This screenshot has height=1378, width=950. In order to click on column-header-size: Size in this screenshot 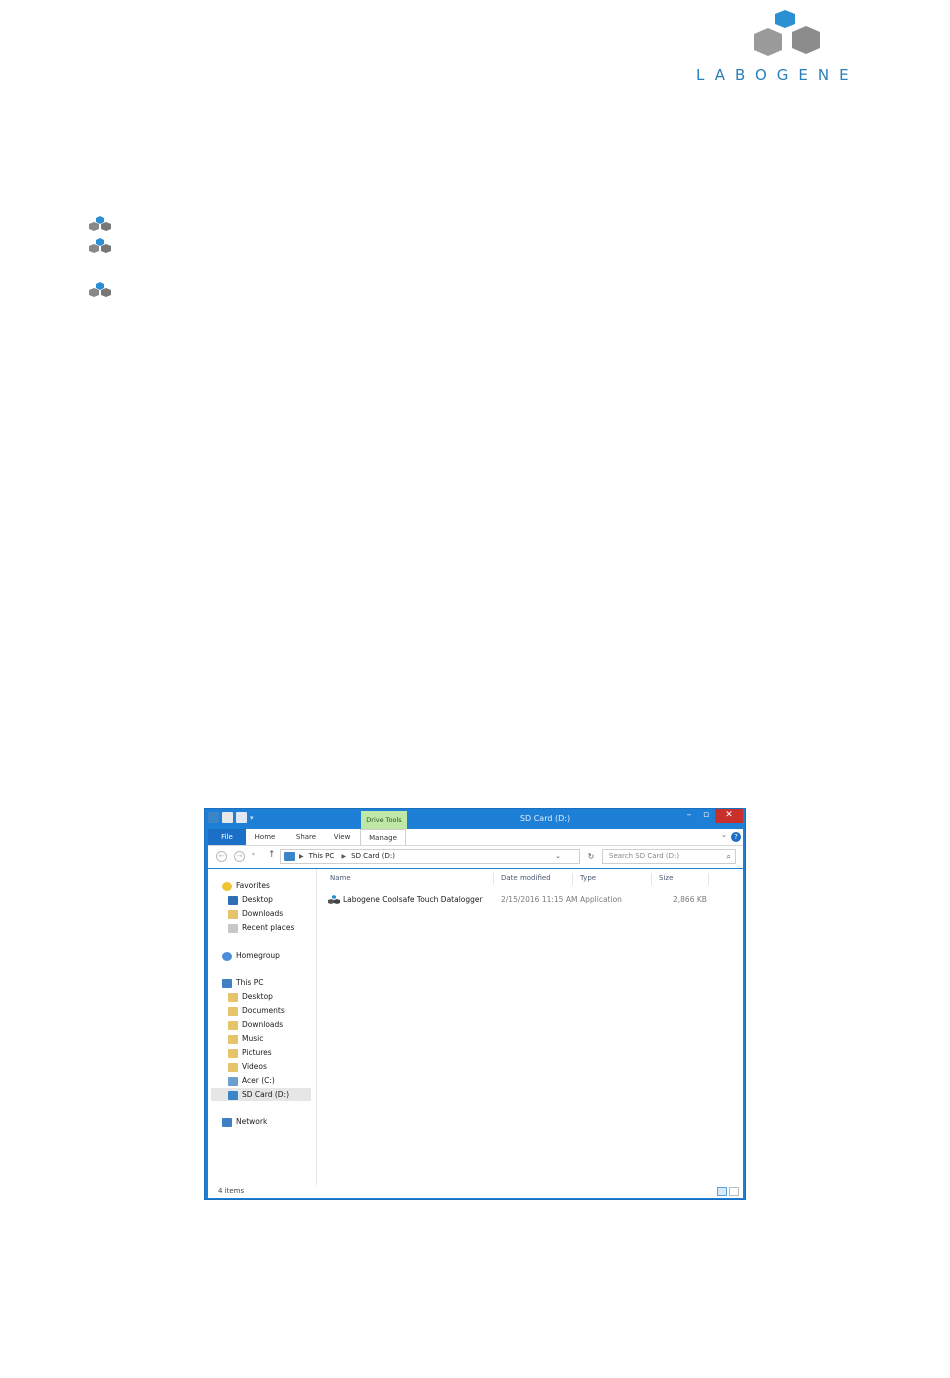, I will do `click(666, 878)`.